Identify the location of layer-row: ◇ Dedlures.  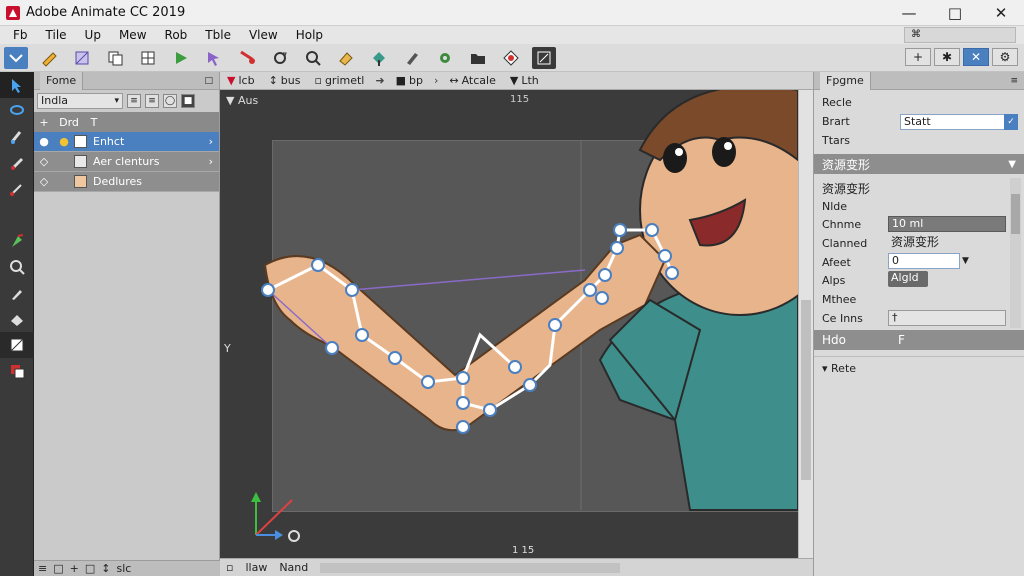
(126, 182).